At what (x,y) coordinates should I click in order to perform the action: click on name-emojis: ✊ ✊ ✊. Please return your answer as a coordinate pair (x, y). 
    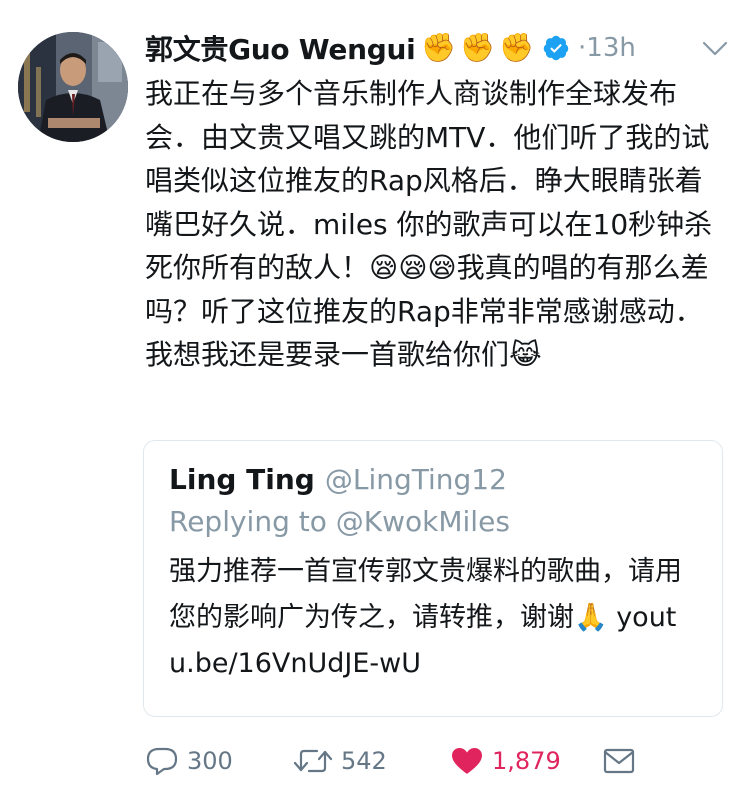
    Looking at the image, I should click on (479, 48).